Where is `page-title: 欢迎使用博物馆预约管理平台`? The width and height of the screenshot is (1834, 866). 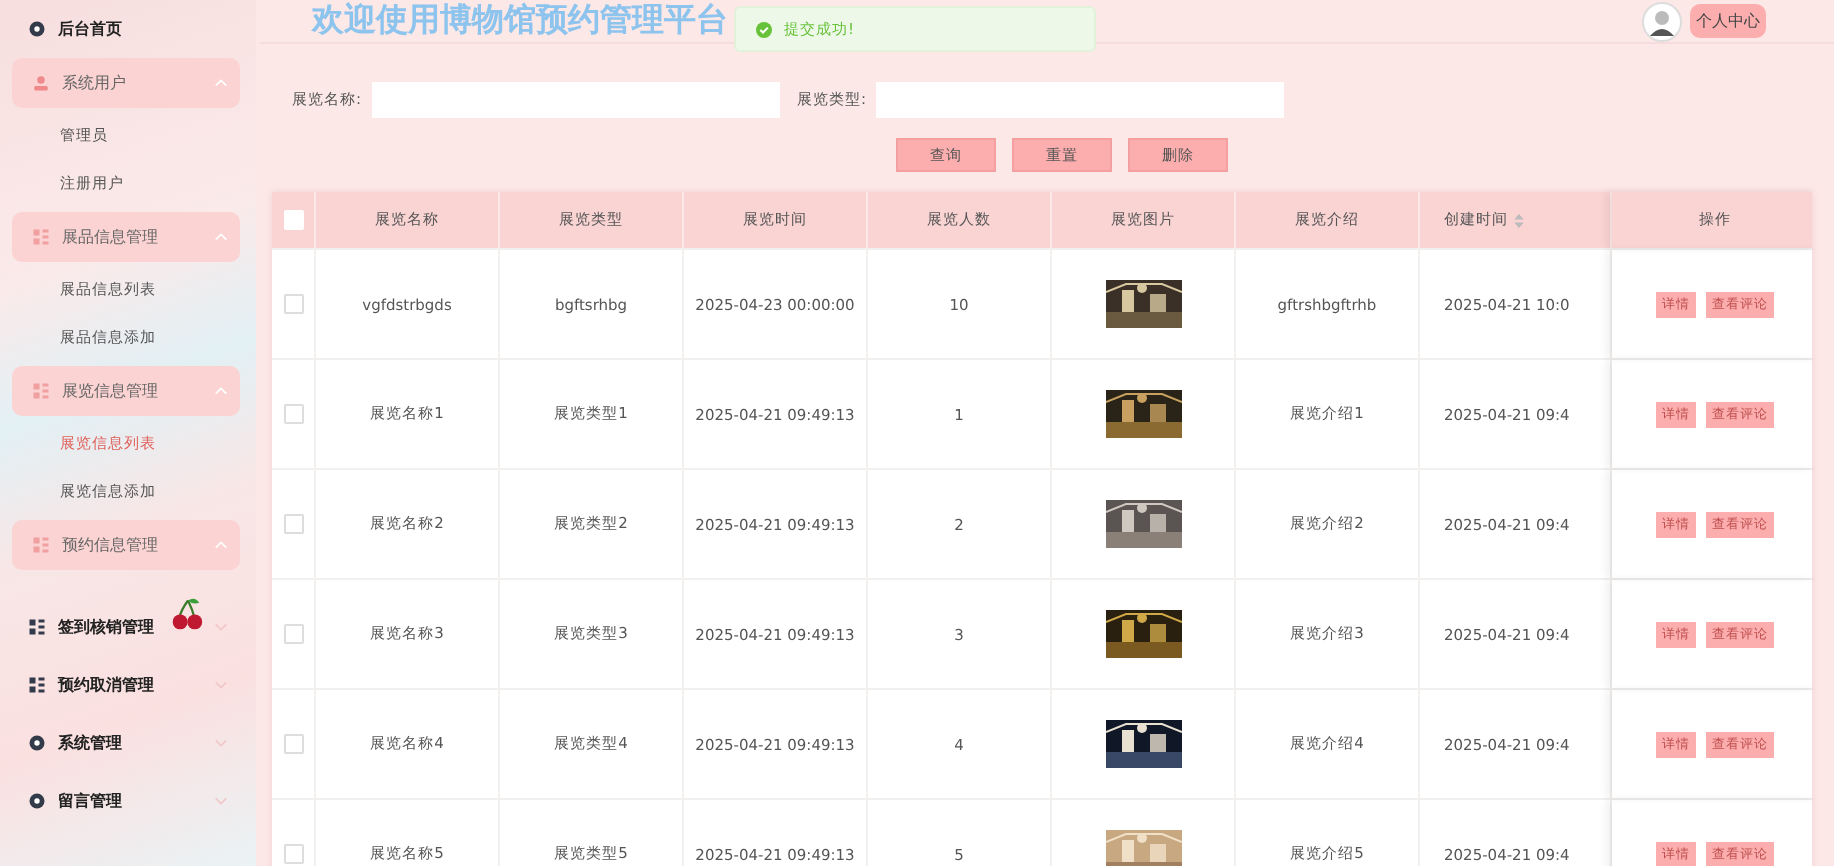 page-title: 欢迎使用博物馆预约管理平台 is located at coordinates (520, 21).